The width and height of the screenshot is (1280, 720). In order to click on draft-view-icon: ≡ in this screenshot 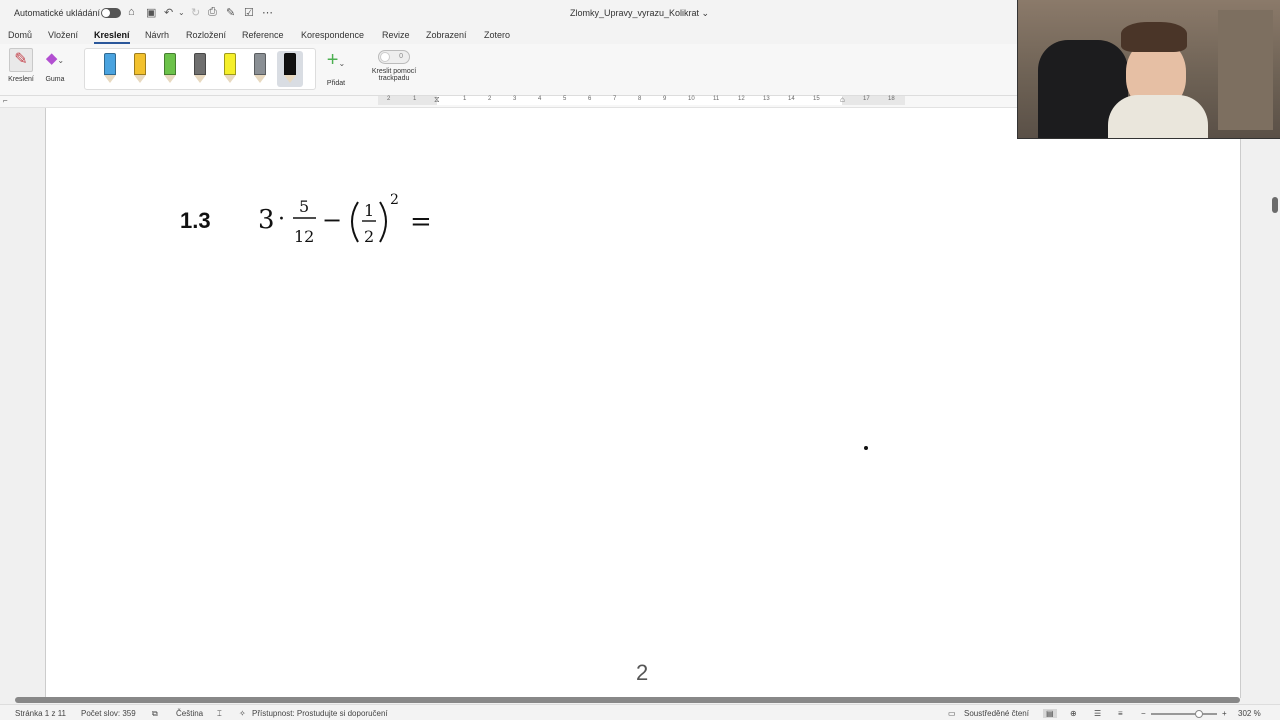, I will do `click(1120, 713)`.